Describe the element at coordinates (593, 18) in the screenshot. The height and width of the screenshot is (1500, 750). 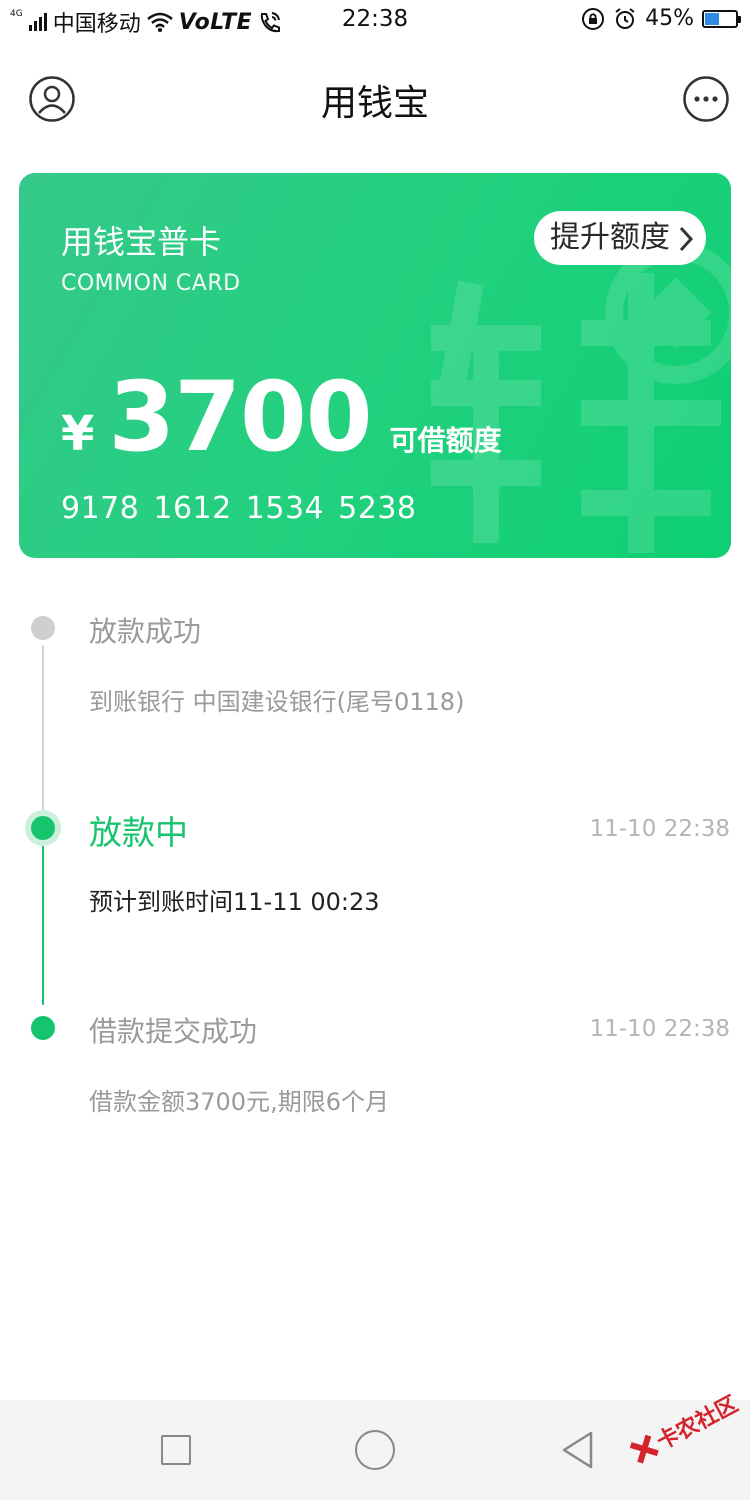
I see `rotation-lock-icon` at that location.